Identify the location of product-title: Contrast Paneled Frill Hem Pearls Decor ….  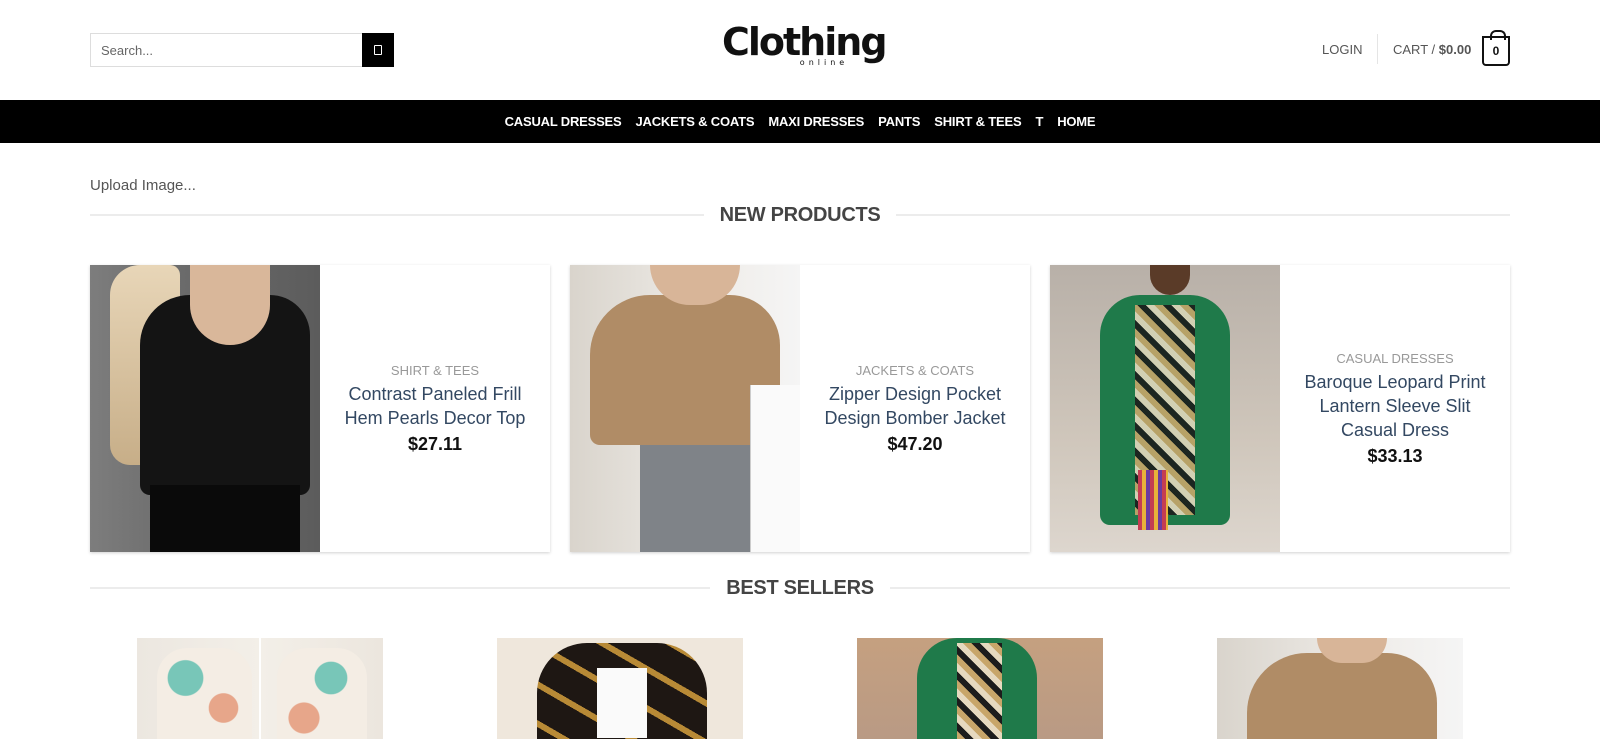
(435, 406).